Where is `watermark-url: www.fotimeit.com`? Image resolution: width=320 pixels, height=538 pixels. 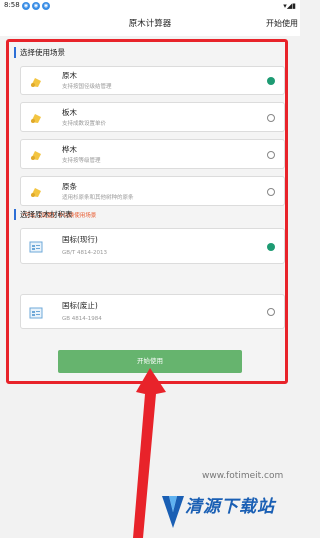 watermark-url: www.fotimeit.com is located at coordinates (243, 476).